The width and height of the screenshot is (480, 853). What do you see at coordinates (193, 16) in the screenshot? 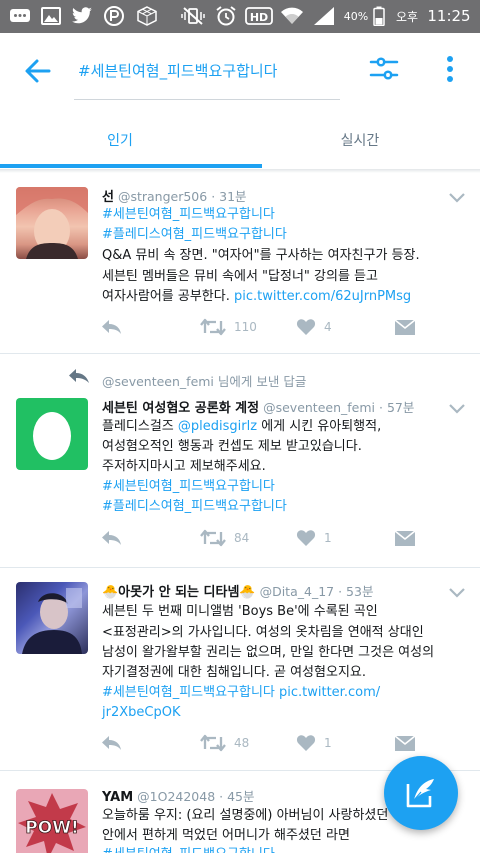
I see `vibrate-mute-icon` at bounding box center [193, 16].